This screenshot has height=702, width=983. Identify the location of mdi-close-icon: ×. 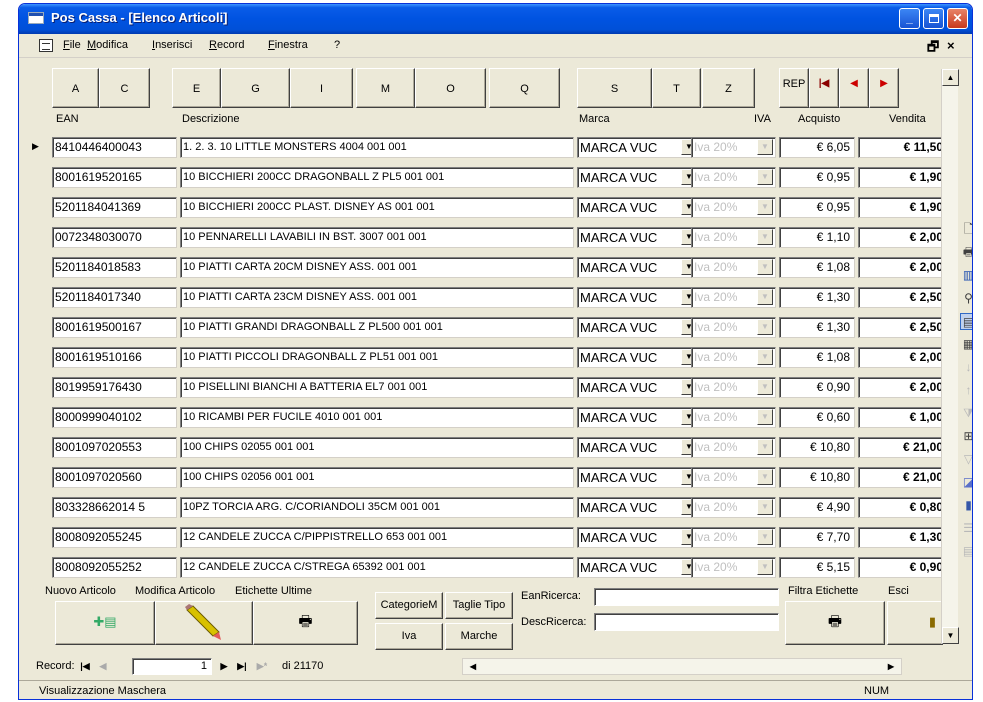
(951, 45).